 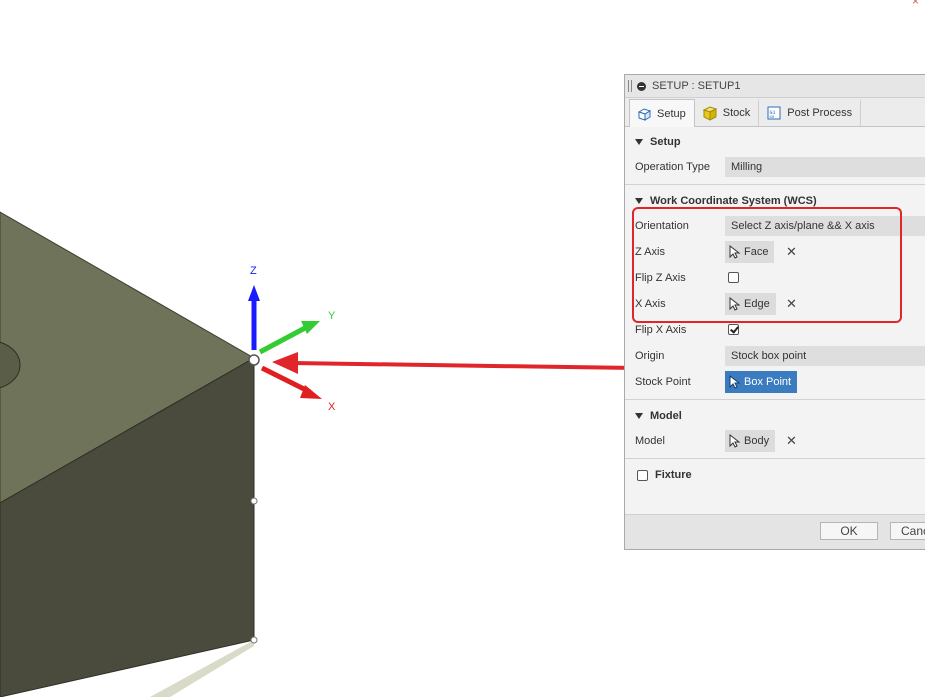 I want to click on corner-close-icon: ×, so click(x=915, y=4).